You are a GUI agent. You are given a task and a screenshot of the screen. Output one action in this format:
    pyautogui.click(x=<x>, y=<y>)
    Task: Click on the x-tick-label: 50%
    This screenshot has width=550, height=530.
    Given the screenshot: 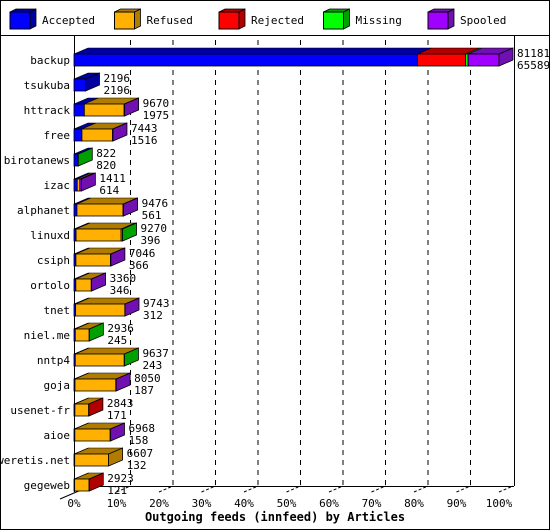 What is the action you would take?
    pyautogui.click(x=287, y=503)
    